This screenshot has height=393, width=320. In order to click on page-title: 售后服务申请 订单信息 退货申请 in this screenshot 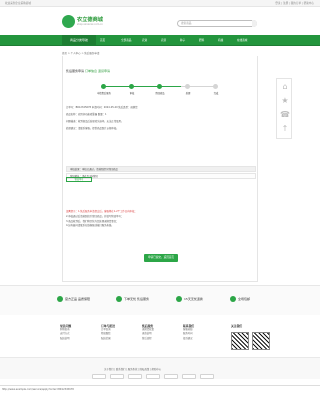, I will do `click(88, 71)`.